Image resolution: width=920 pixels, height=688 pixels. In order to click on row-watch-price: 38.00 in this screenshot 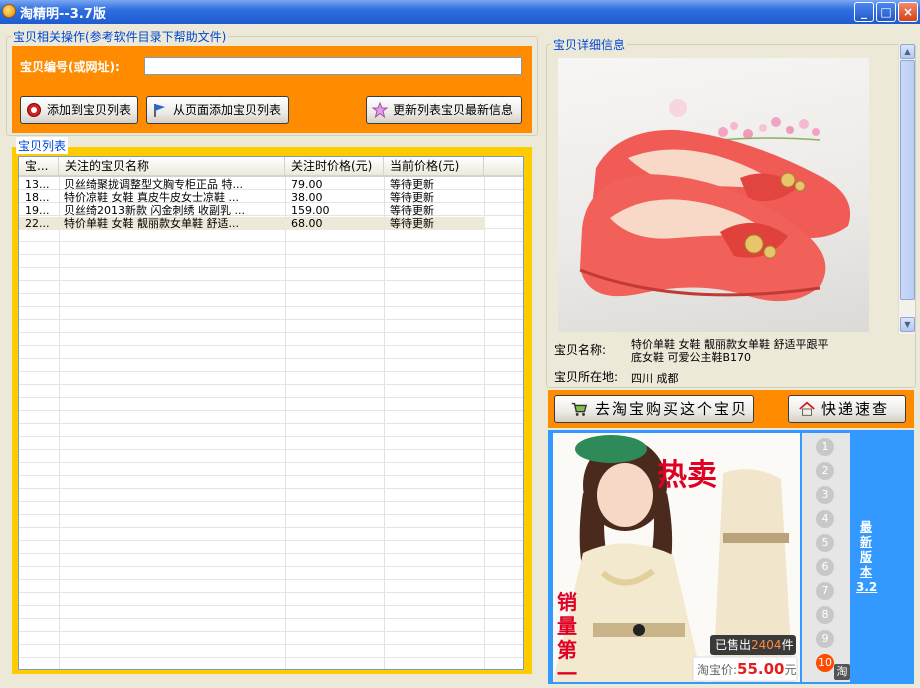, I will do `click(307, 197)`.